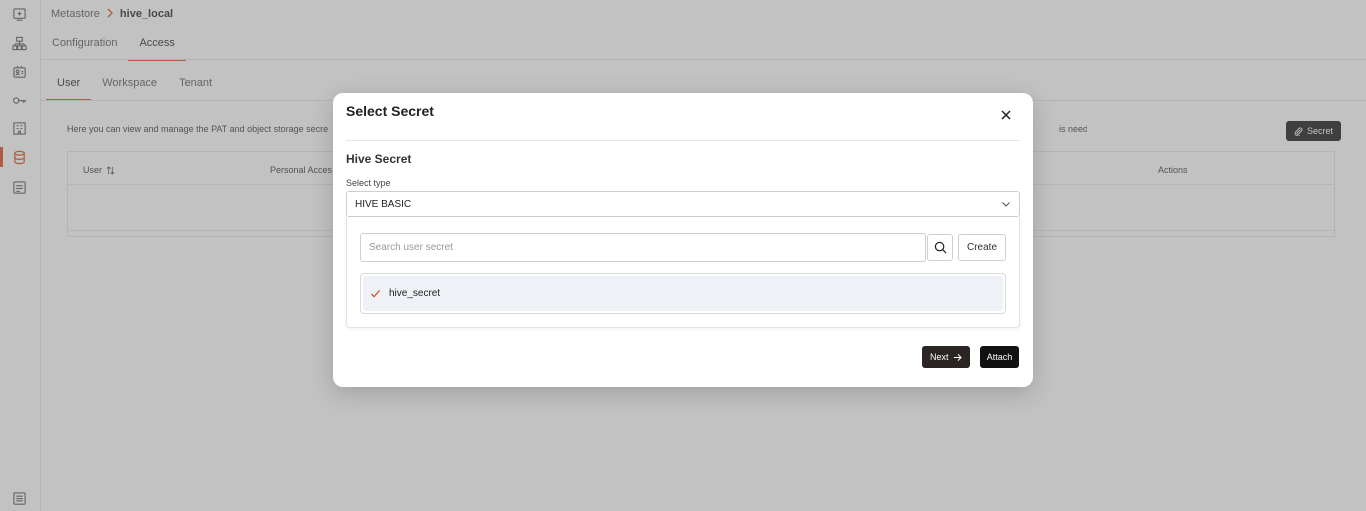  Describe the element at coordinates (939, 357) in the screenshot. I see `next-button-label: Next` at that location.